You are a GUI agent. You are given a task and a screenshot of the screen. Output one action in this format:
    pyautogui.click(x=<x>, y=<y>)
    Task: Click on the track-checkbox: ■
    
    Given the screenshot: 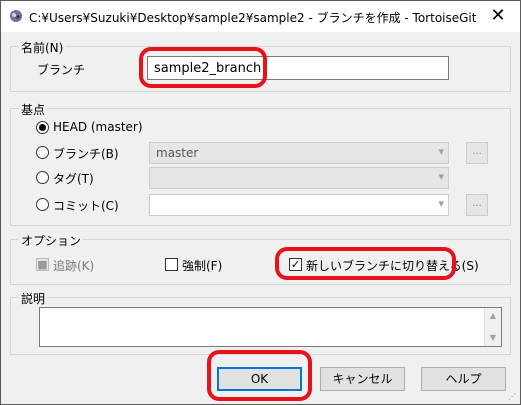 What is the action you would take?
    pyautogui.click(x=42, y=264)
    